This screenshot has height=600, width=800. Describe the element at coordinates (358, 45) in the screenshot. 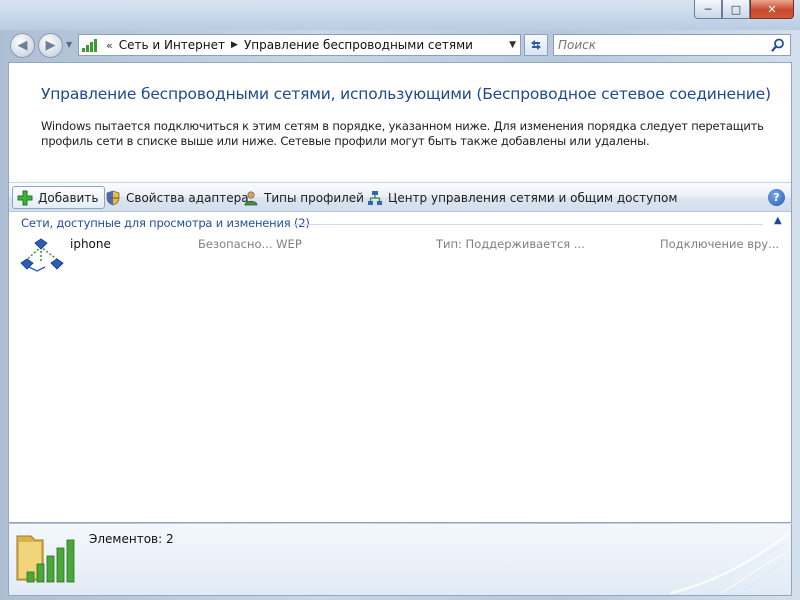

I see `breadcrumb-wireless-networks: Управление беспроводными сетями` at that location.